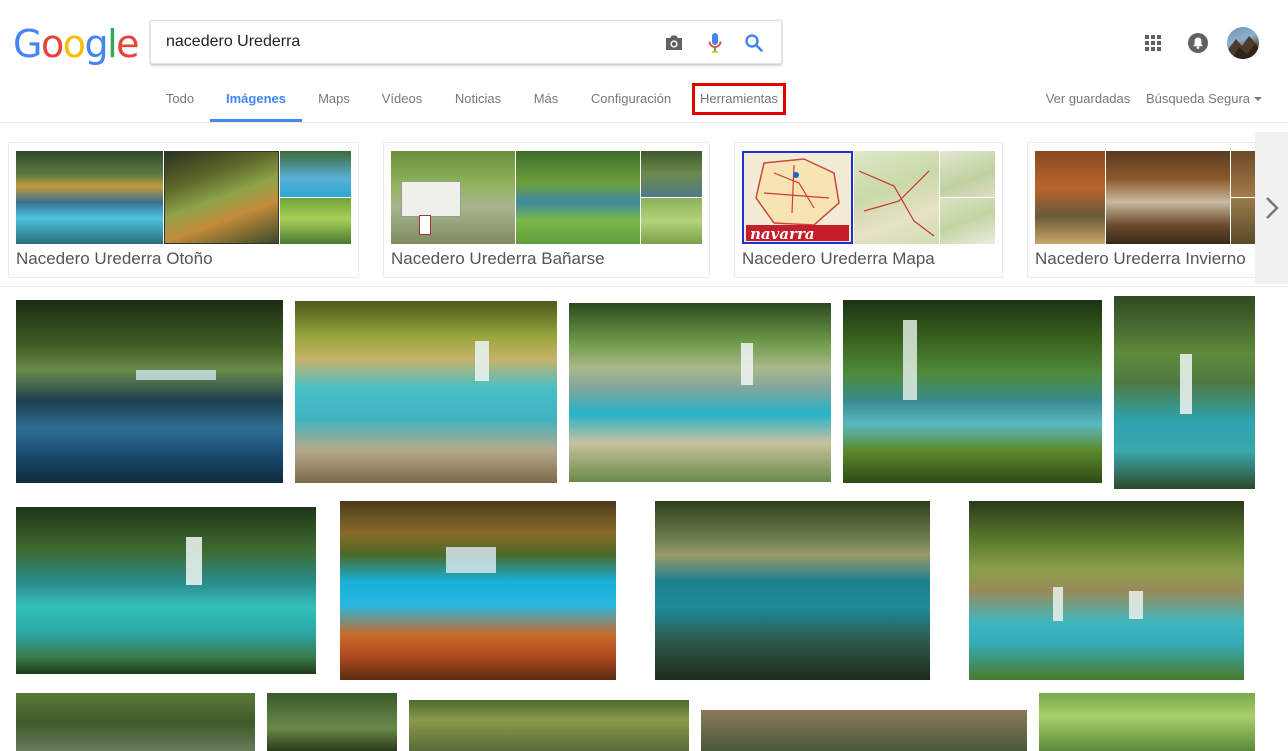 The width and height of the screenshot is (1288, 751). I want to click on google-logo: Google, so click(76, 44).